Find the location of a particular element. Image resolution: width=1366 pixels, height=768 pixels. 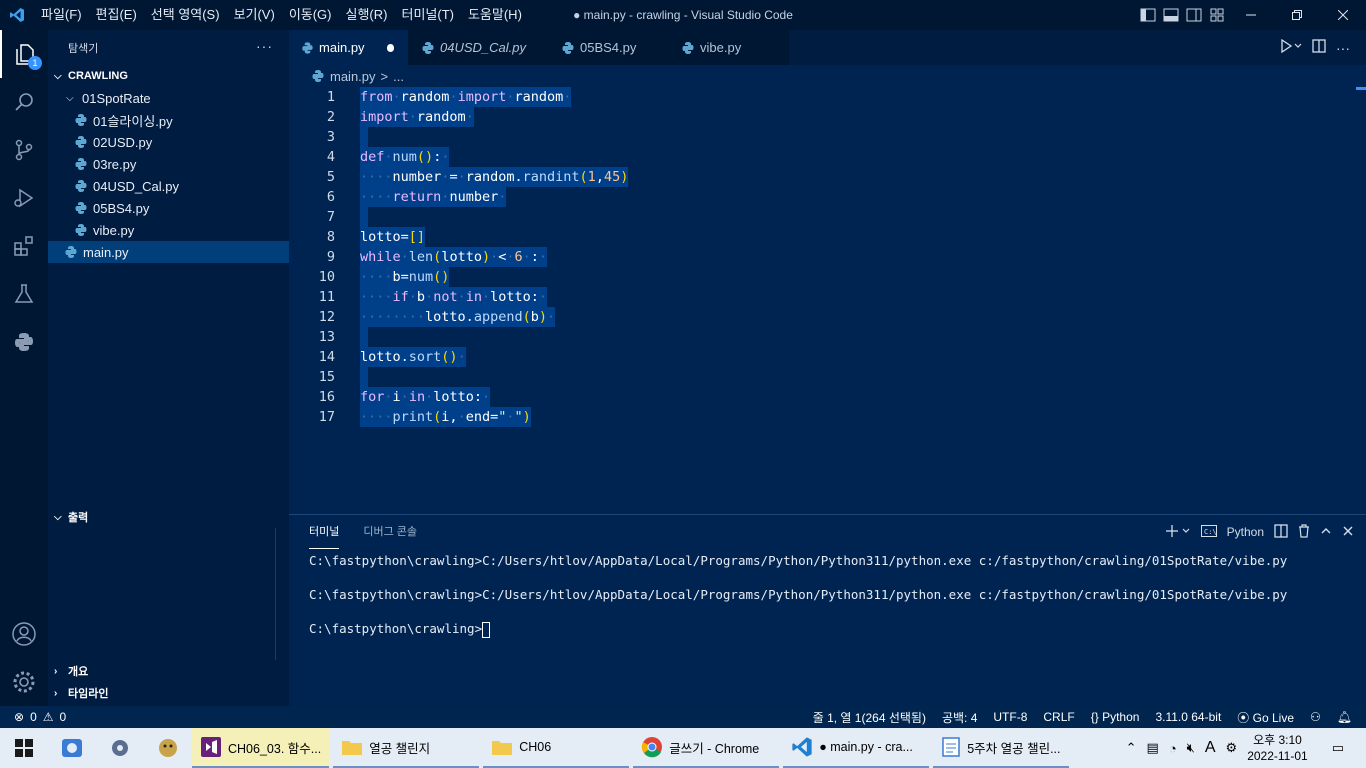

chevron-up-icon: ⌃ is located at coordinates (1131, 748).